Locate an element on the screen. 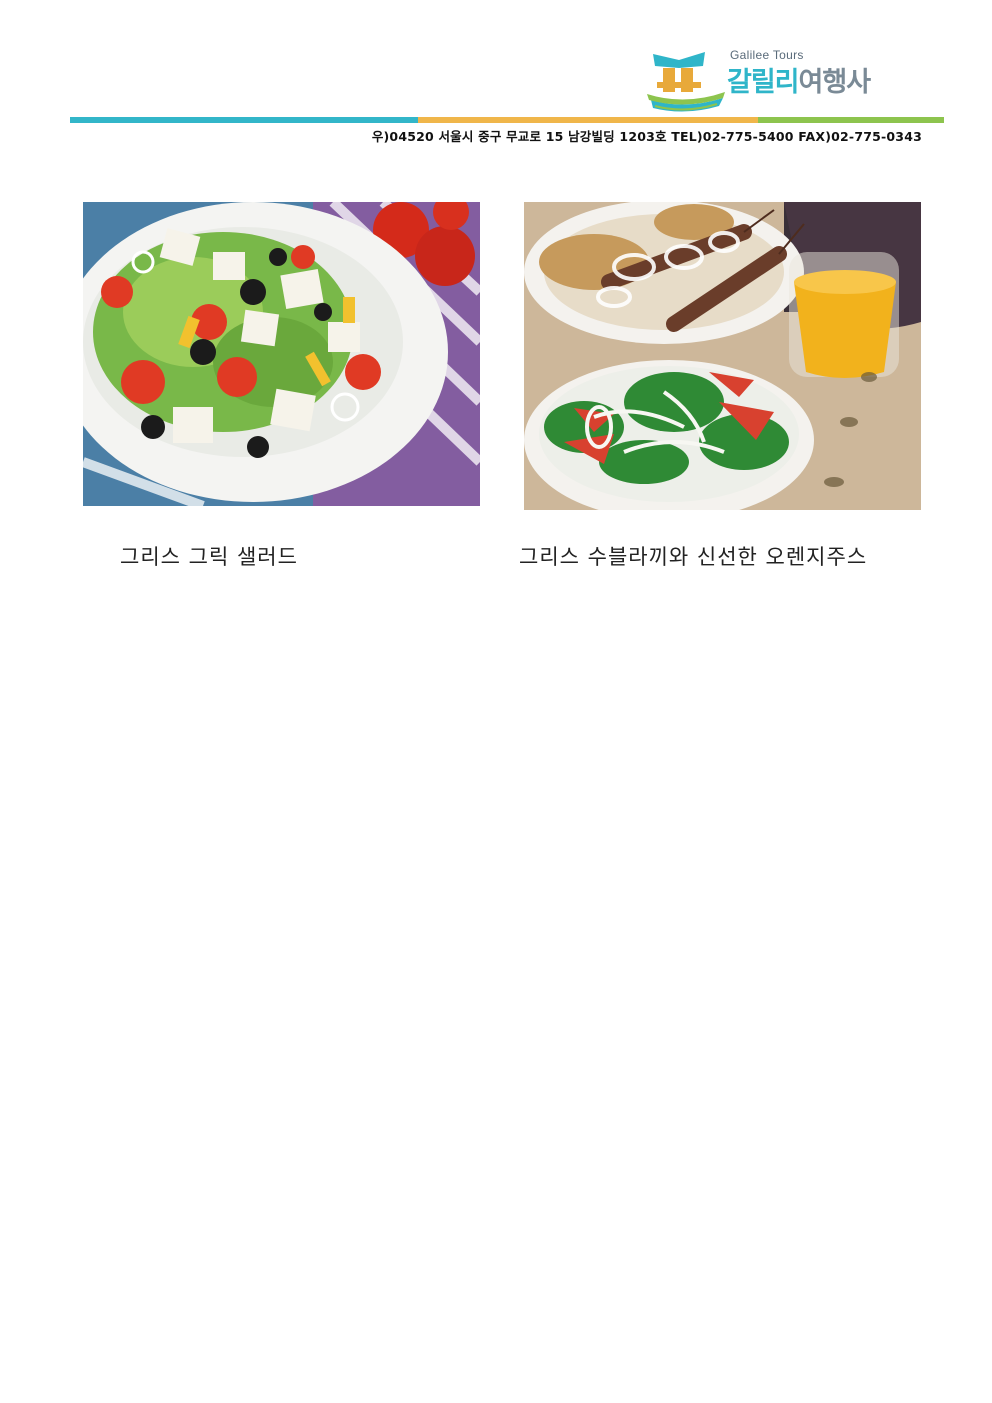  logo-korean-part1: 갈릴리 is located at coordinates (763, 82).